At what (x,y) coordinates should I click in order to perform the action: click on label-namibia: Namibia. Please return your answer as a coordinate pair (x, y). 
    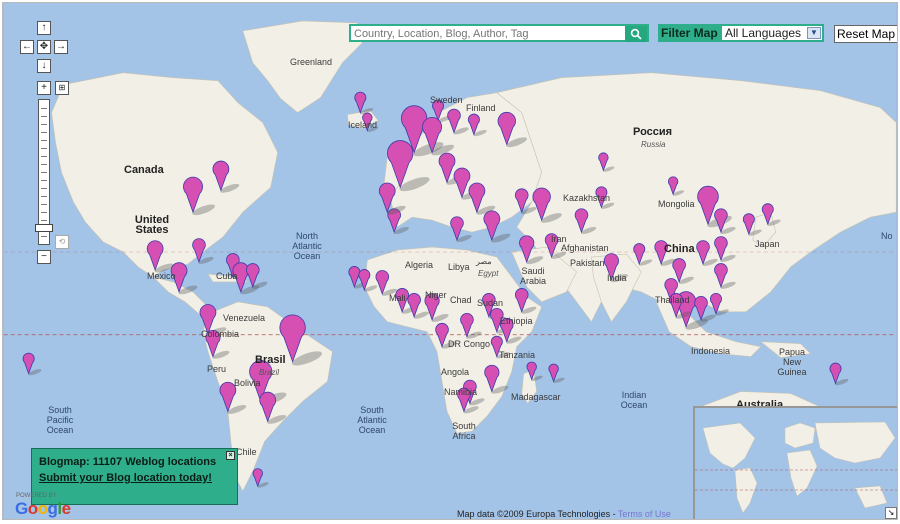
    Looking at the image, I should click on (461, 392).